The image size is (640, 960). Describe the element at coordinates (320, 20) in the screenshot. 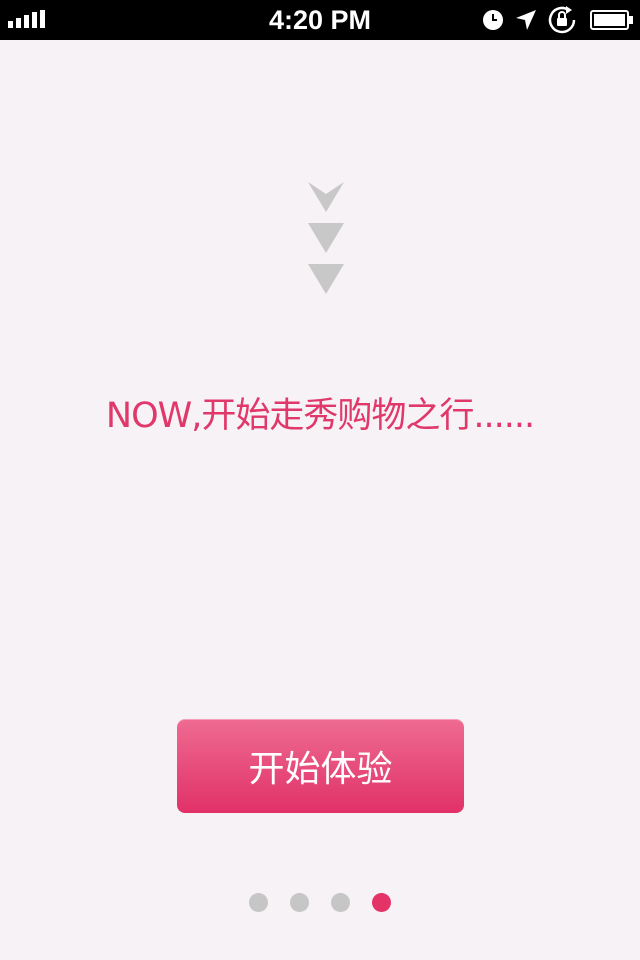

I see `status-bar: 4:20 PM` at that location.